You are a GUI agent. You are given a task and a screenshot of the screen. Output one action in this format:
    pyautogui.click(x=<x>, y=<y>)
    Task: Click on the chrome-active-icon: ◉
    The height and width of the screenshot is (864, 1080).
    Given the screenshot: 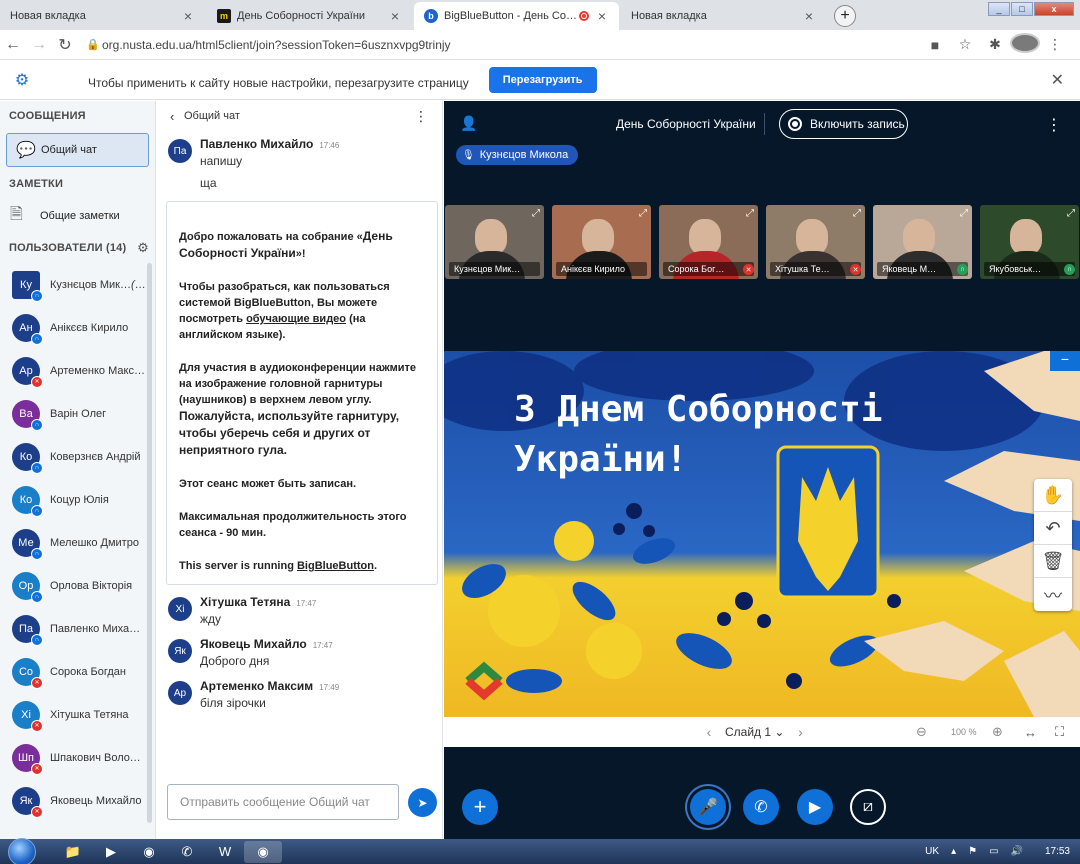 What is the action you would take?
    pyautogui.click(x=263, y=851)
    